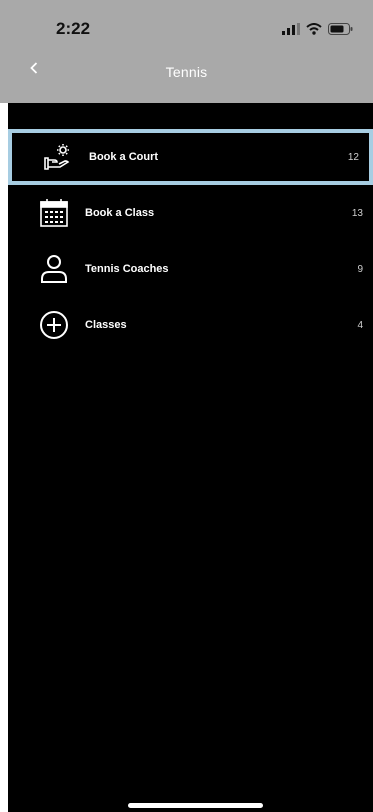  I want to click on list-item-label: Book a Class, so click(120, 213).